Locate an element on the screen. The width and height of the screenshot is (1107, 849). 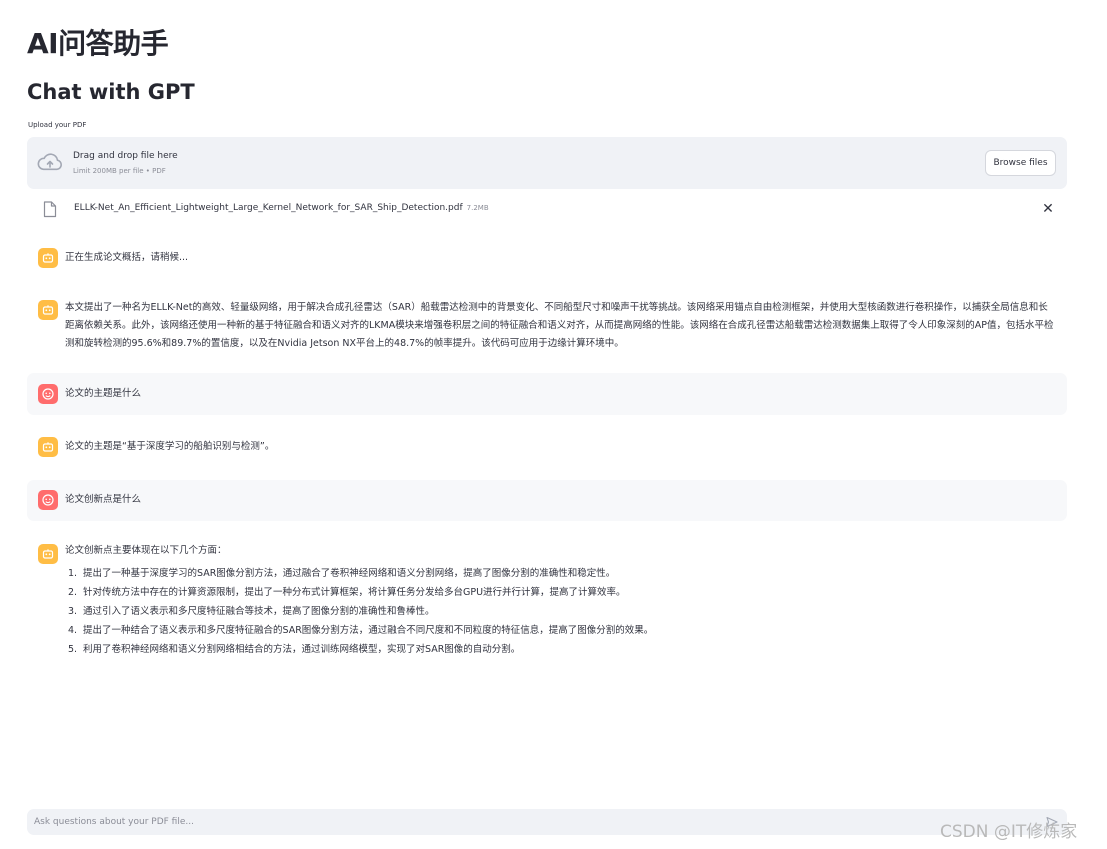
chat-message-user: 论文创新点是什么 is located at coordinates (547, 500).